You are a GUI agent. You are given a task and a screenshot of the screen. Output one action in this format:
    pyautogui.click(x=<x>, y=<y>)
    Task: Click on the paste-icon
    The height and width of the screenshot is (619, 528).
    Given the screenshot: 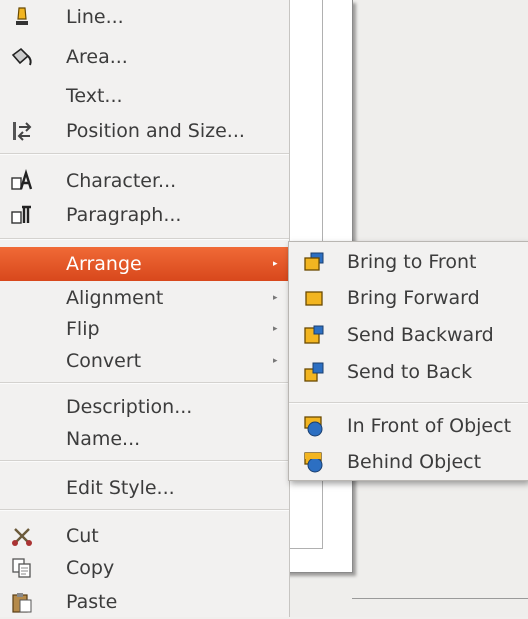 What is the action you would take?
    pyautogui.click(x=22, y=602)
    